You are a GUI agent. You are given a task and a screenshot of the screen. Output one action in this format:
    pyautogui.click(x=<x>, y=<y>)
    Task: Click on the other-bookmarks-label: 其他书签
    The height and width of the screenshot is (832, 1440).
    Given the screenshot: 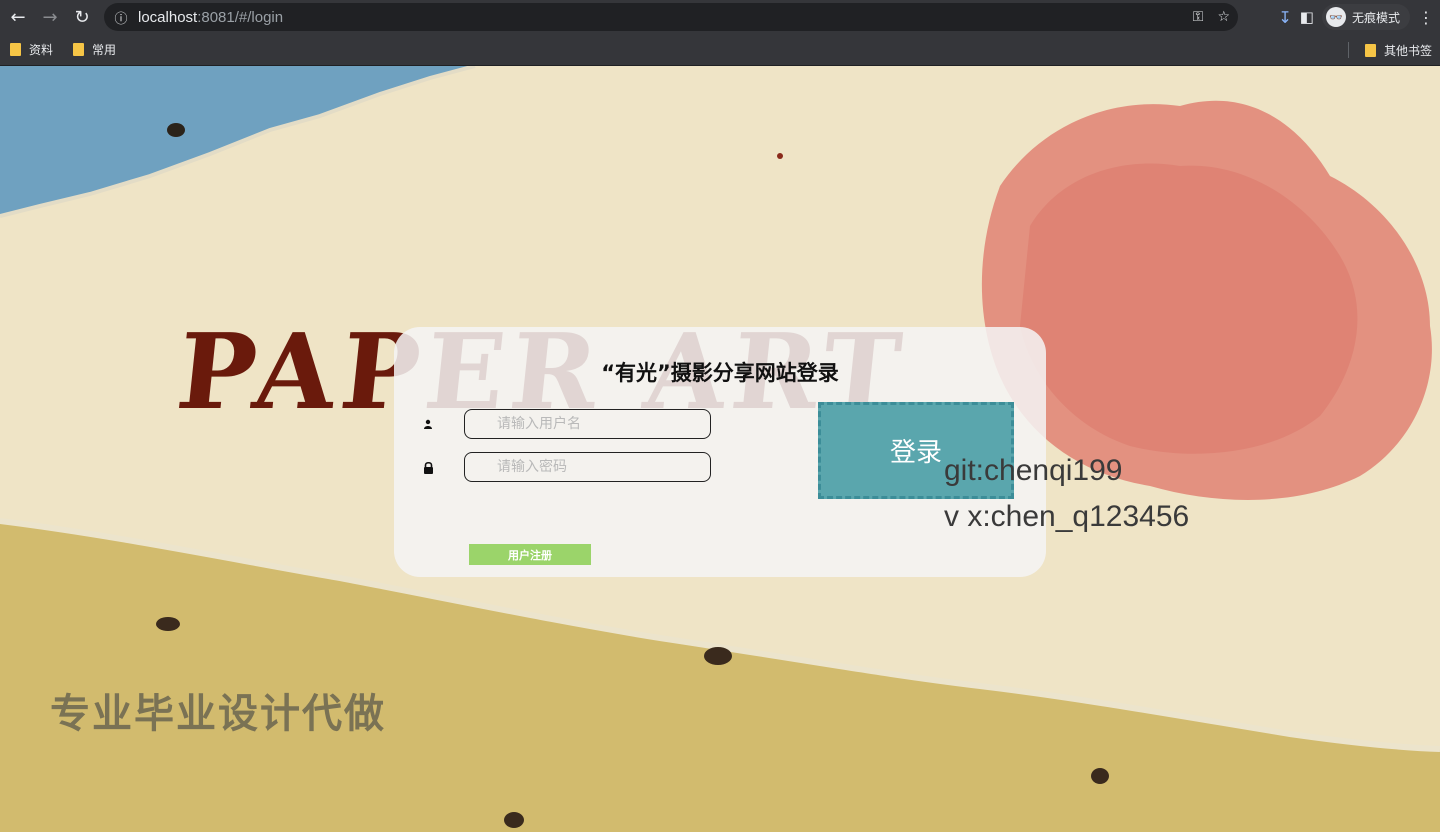 What is the action you would take?
    pyautogui.click(x=1407, y=50)
    